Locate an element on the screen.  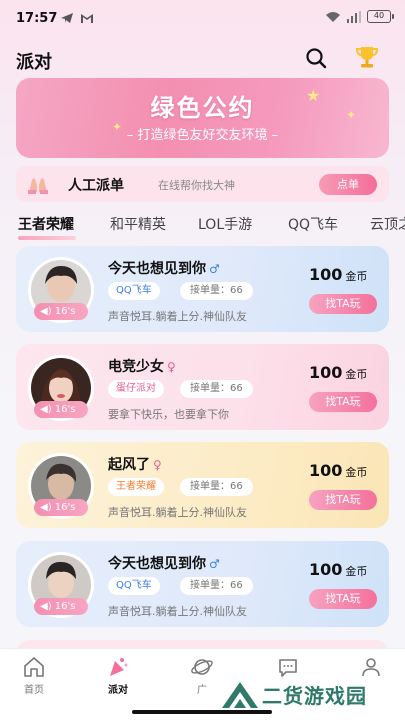
player-name-text: 起风了 is located at coordinates (129, 465).